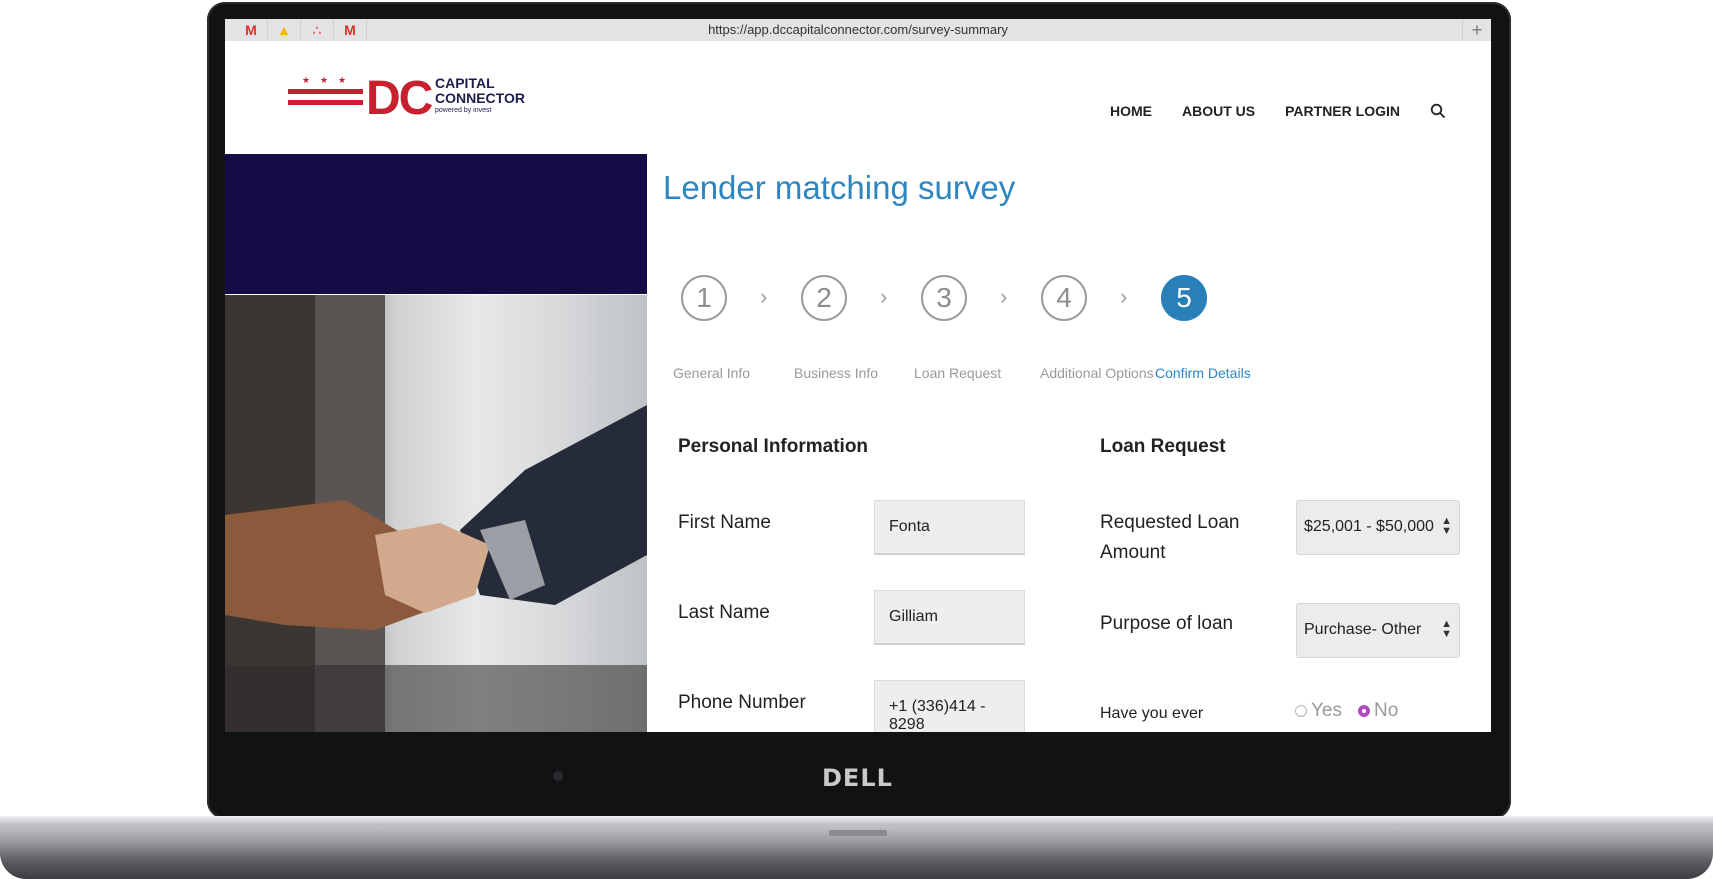  I want to click on radio-no: No, so click(1378, 711).